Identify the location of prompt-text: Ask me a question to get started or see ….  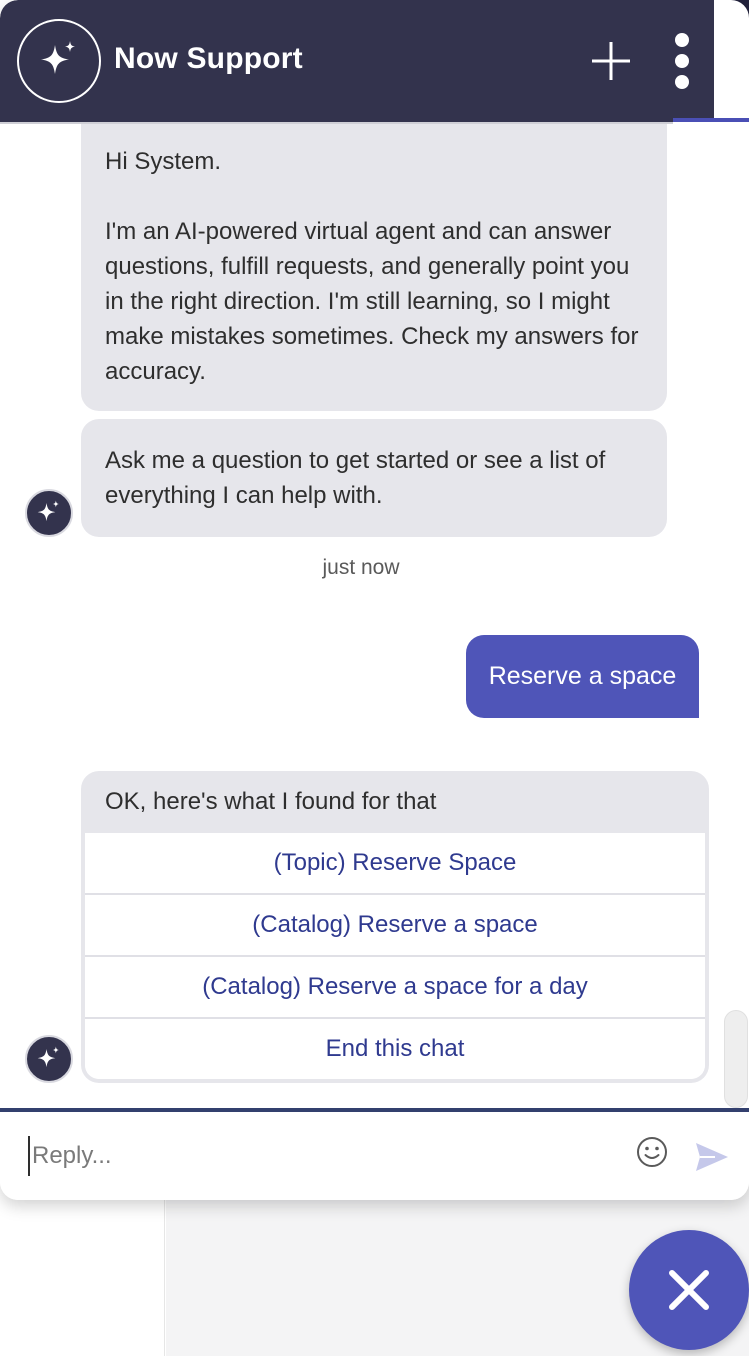
(355, 478).